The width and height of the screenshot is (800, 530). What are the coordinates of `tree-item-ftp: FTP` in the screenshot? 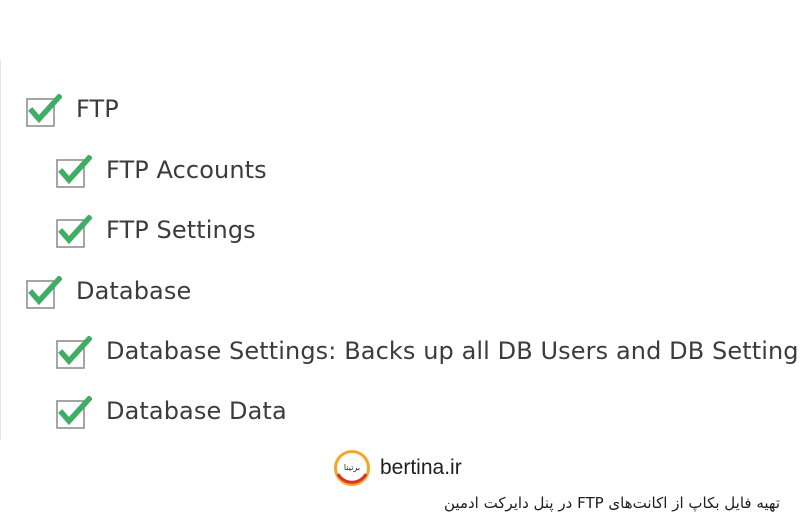 It's located at (72, 109).